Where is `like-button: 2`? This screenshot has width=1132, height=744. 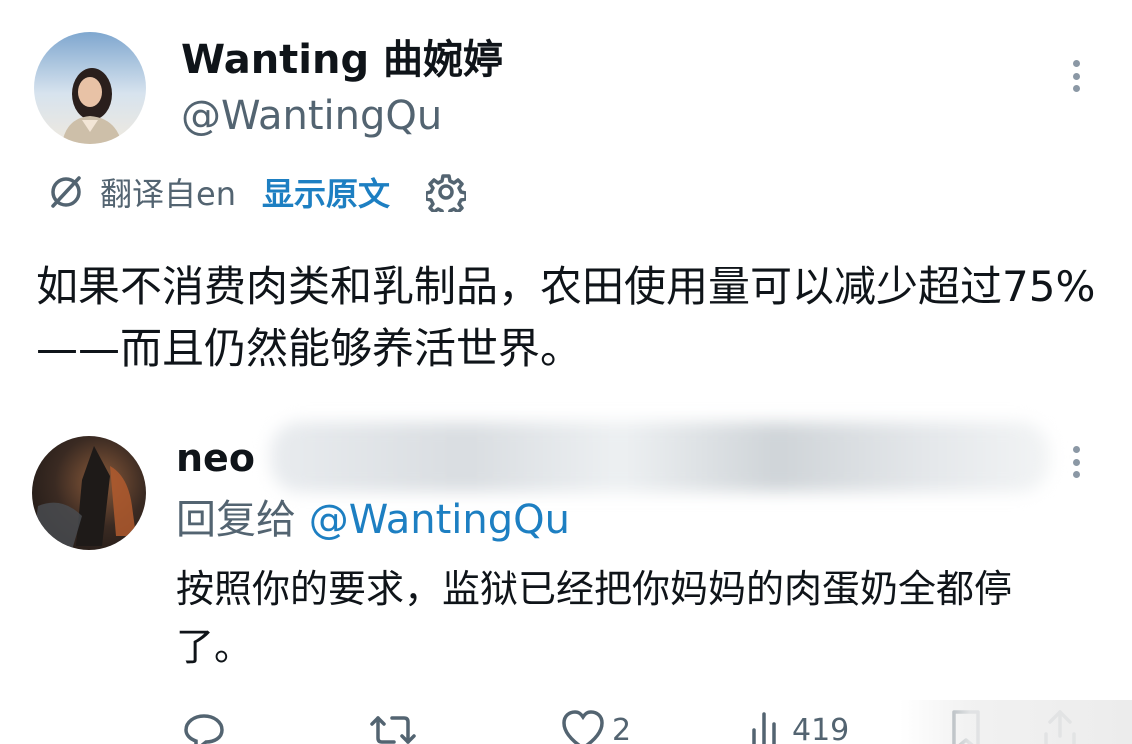 like-button: 2 is located at coordinates (595, 726).